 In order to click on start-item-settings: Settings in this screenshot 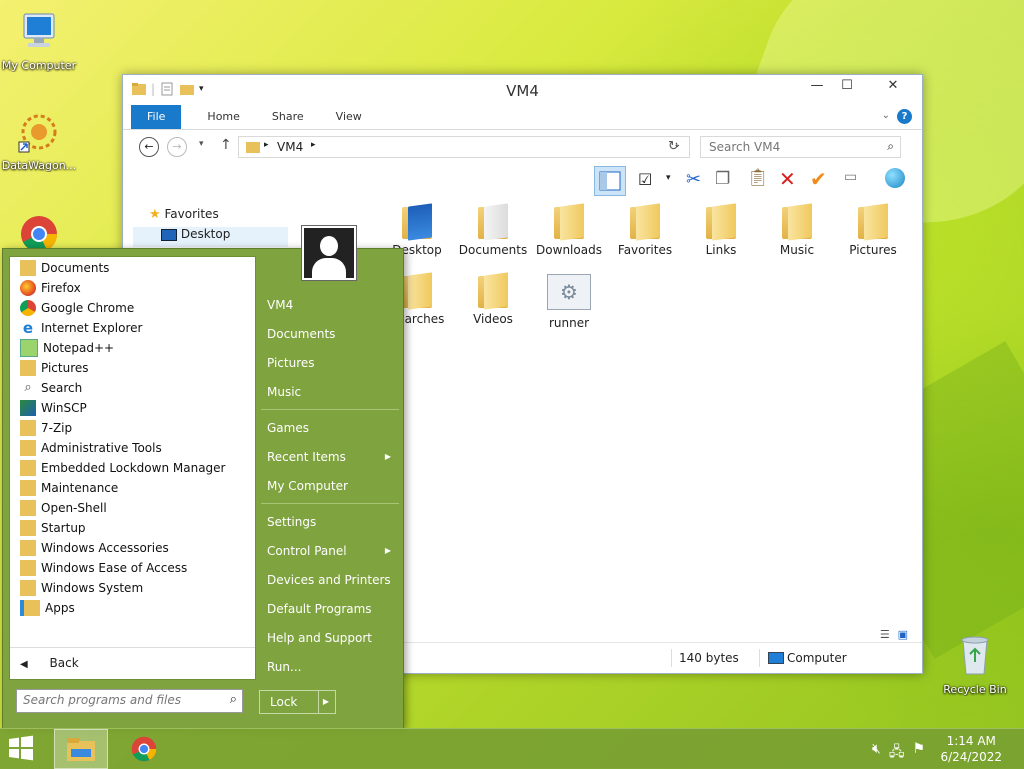, I will do `click(331, 522)`.